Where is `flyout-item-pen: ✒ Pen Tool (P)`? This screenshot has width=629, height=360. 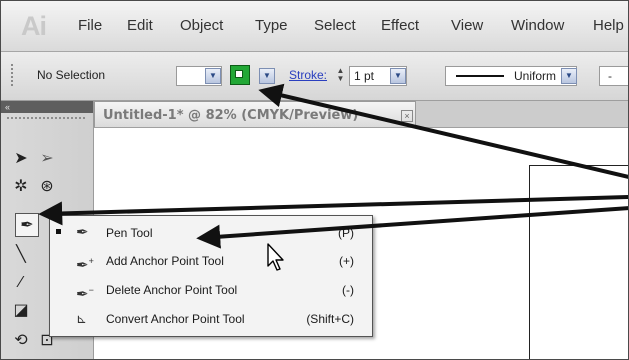
flyout-item-pen: ✒ Pen Tool (P) is located at coordinates (211, 233).